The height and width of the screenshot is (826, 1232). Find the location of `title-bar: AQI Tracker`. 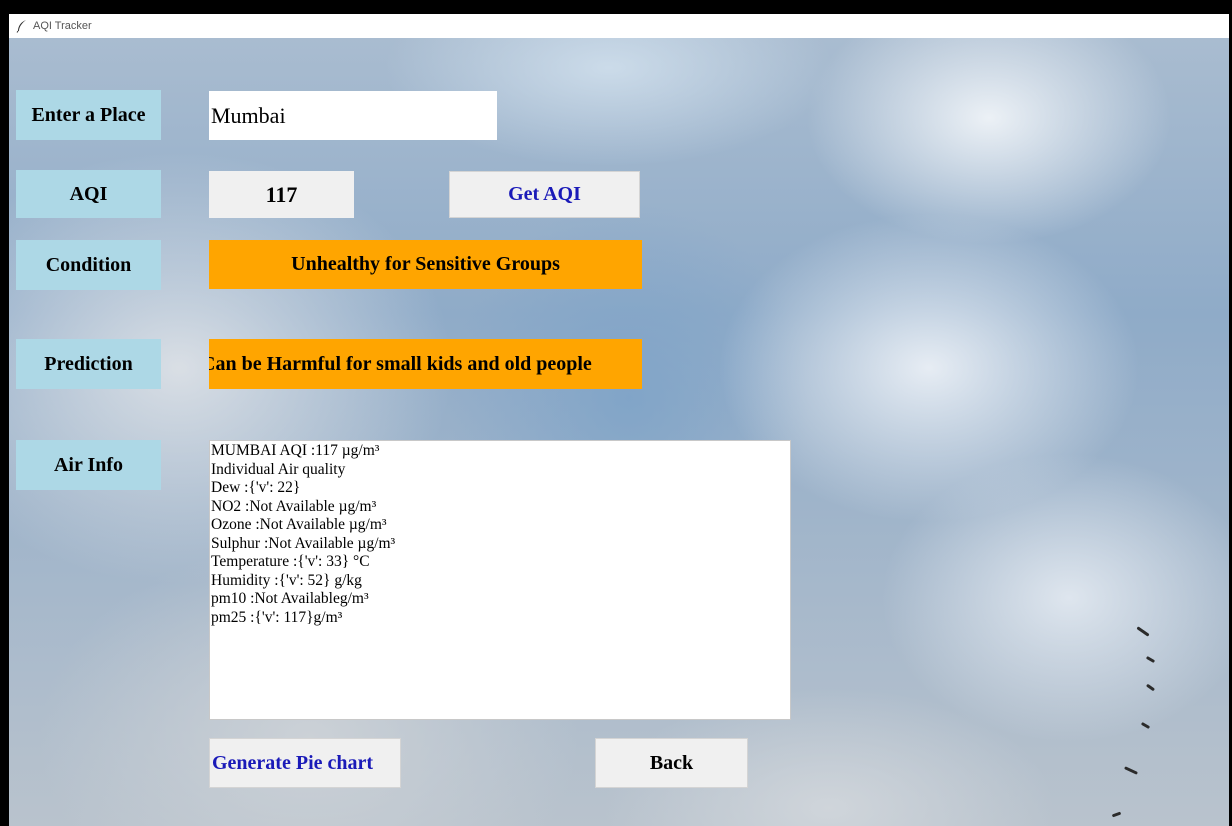

title-bar: AQI Tracker is located at coordinates (619, 26).